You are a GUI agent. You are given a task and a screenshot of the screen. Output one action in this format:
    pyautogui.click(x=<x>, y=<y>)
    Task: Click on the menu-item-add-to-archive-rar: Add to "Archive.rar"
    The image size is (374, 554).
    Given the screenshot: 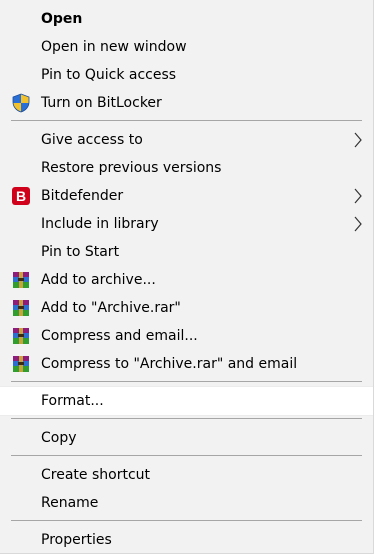 What is the action you would take?
    pyautogui.click(x=186, y=308)
    